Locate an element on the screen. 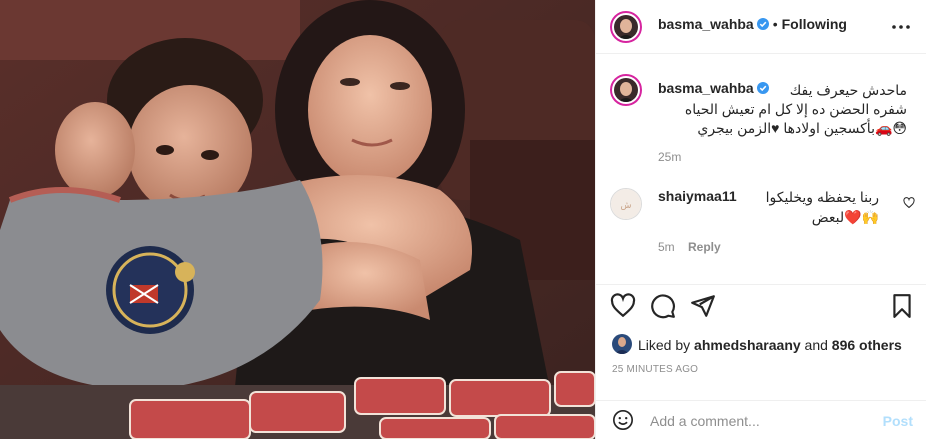 The image size is (926, 439). commenter-avatar-image: ش is located at coordinates (626, 204).